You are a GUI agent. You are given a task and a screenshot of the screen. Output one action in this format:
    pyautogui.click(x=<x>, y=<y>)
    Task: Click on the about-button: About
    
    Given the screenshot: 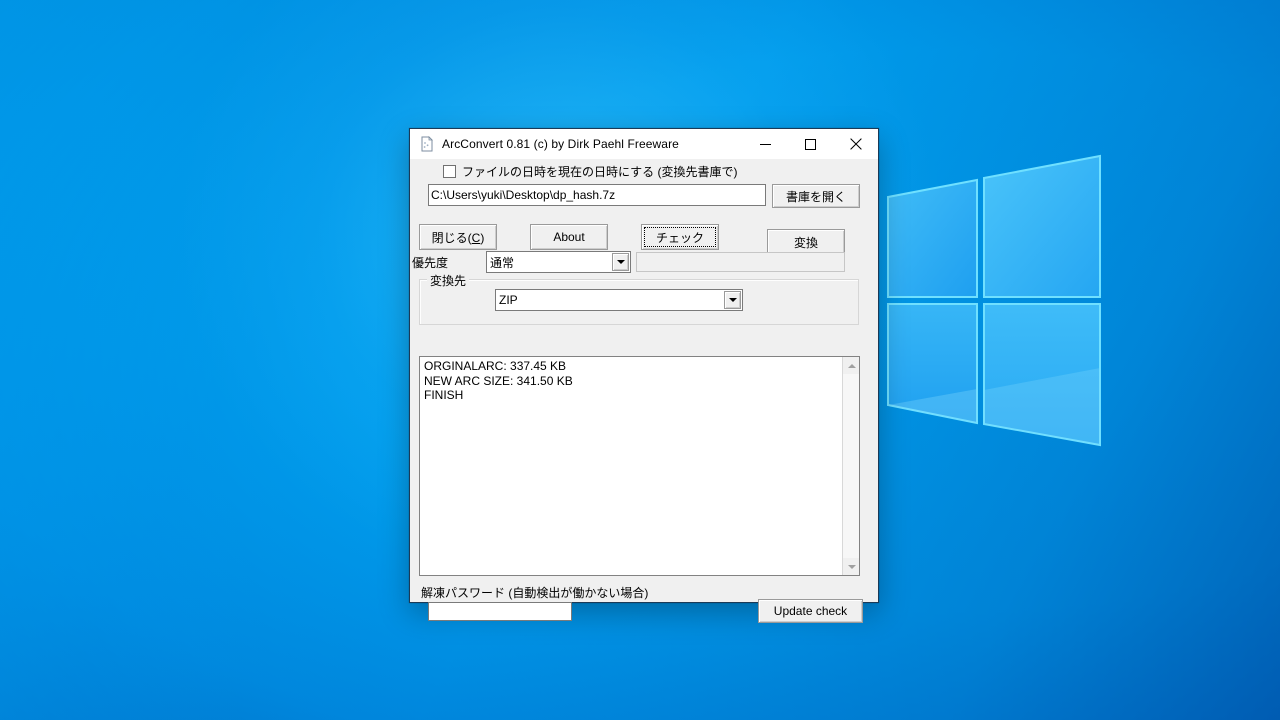 What is the action you would take?
    pyautogui.click(x=569, y=237)
    